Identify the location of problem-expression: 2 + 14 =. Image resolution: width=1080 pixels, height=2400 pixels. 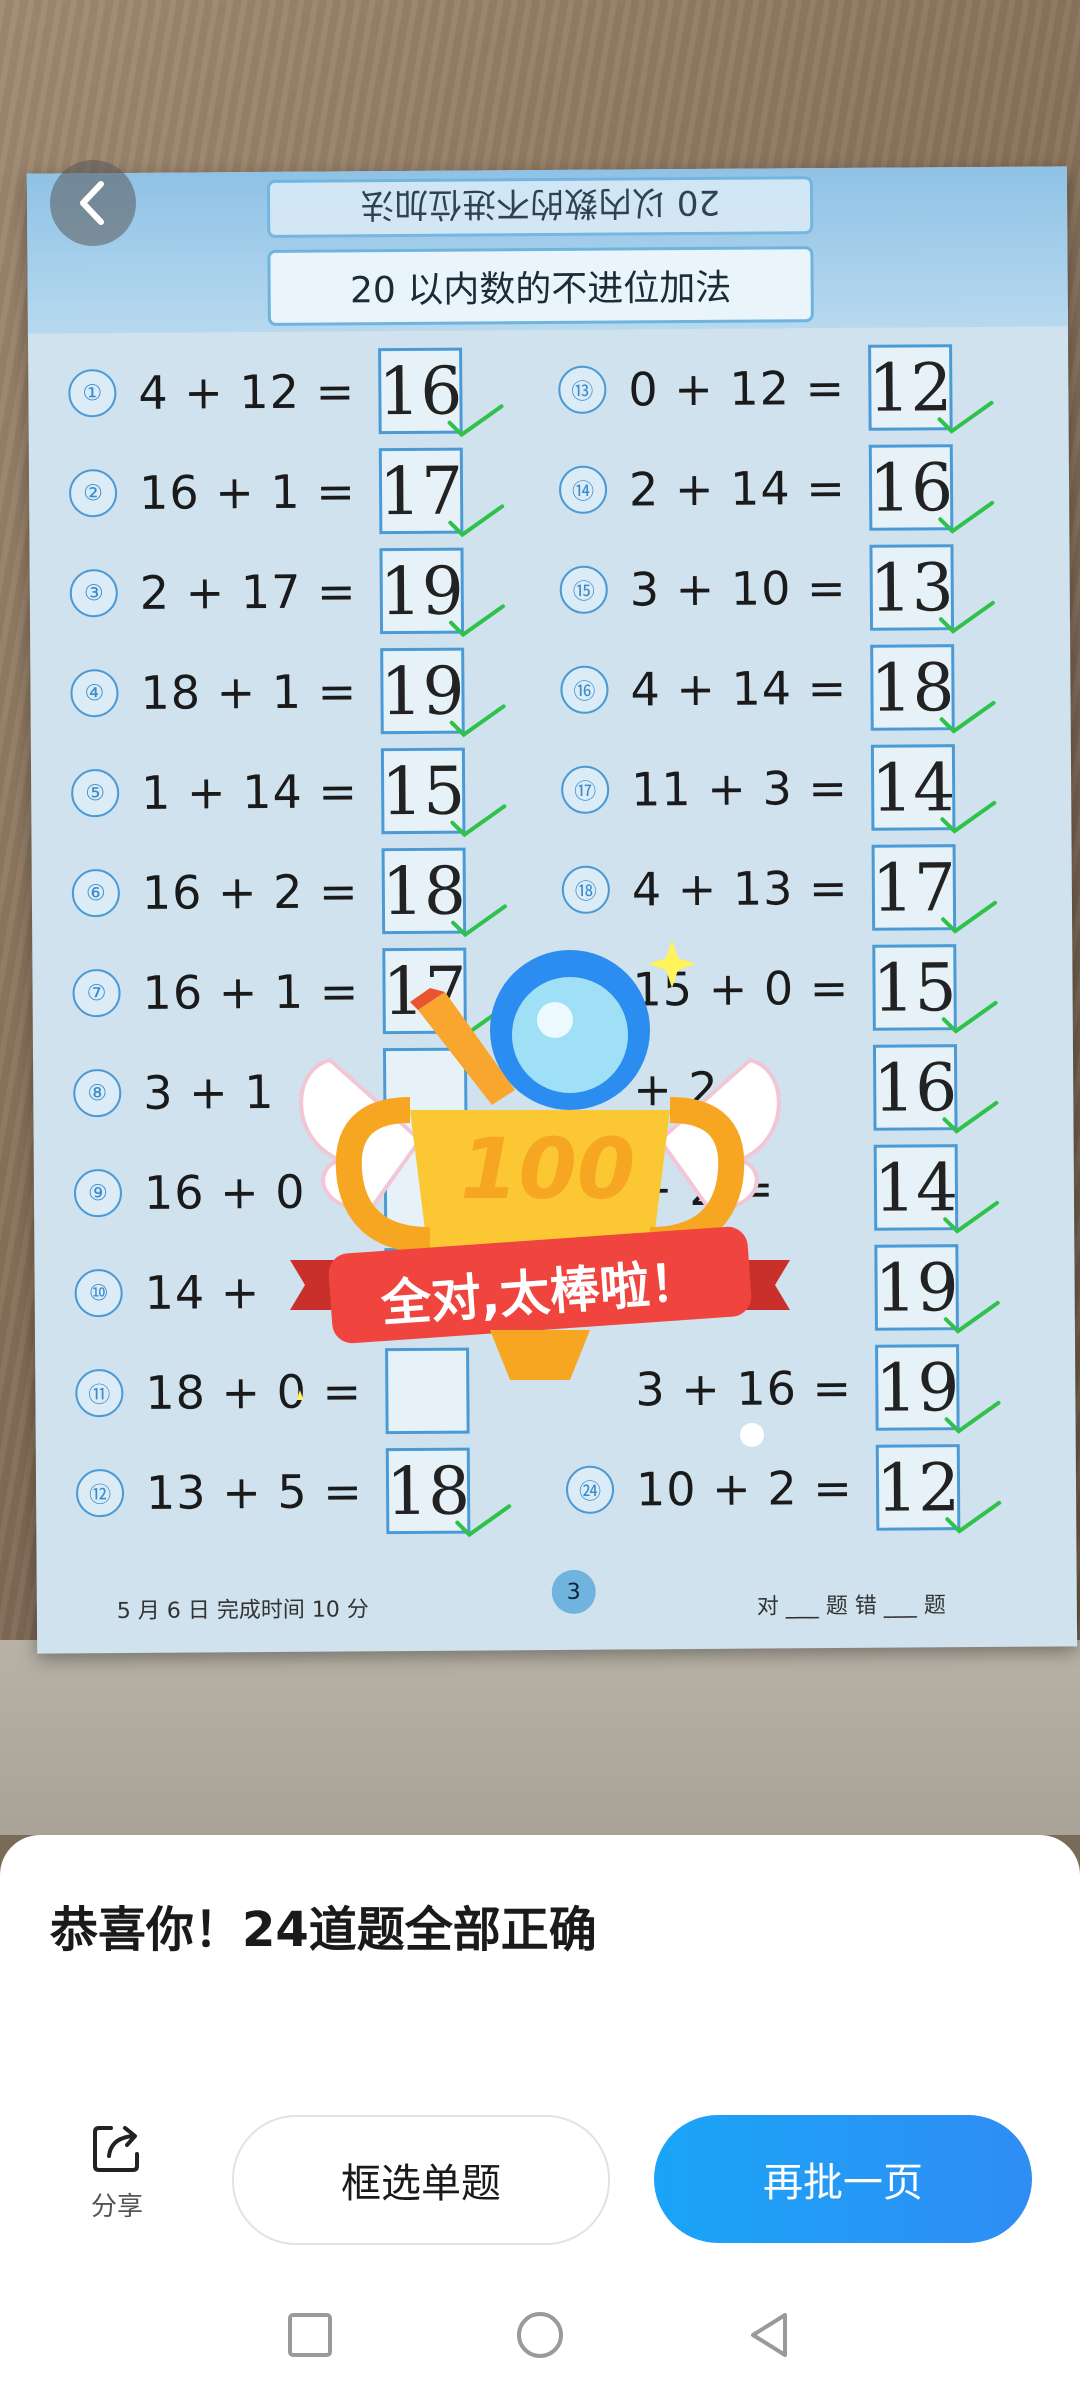
(737, 488).